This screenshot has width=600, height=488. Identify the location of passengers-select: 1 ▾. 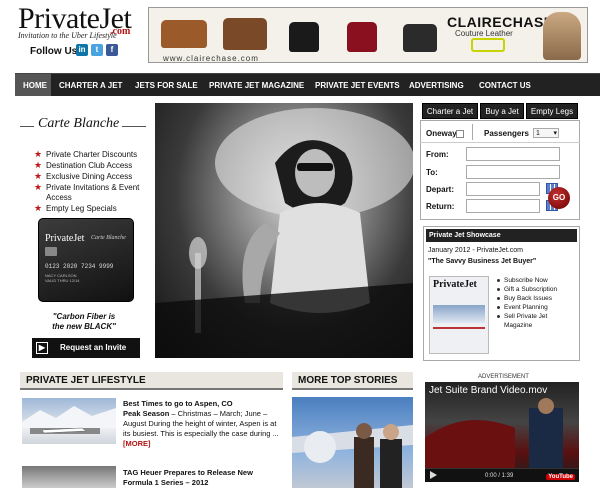
(546, 133).